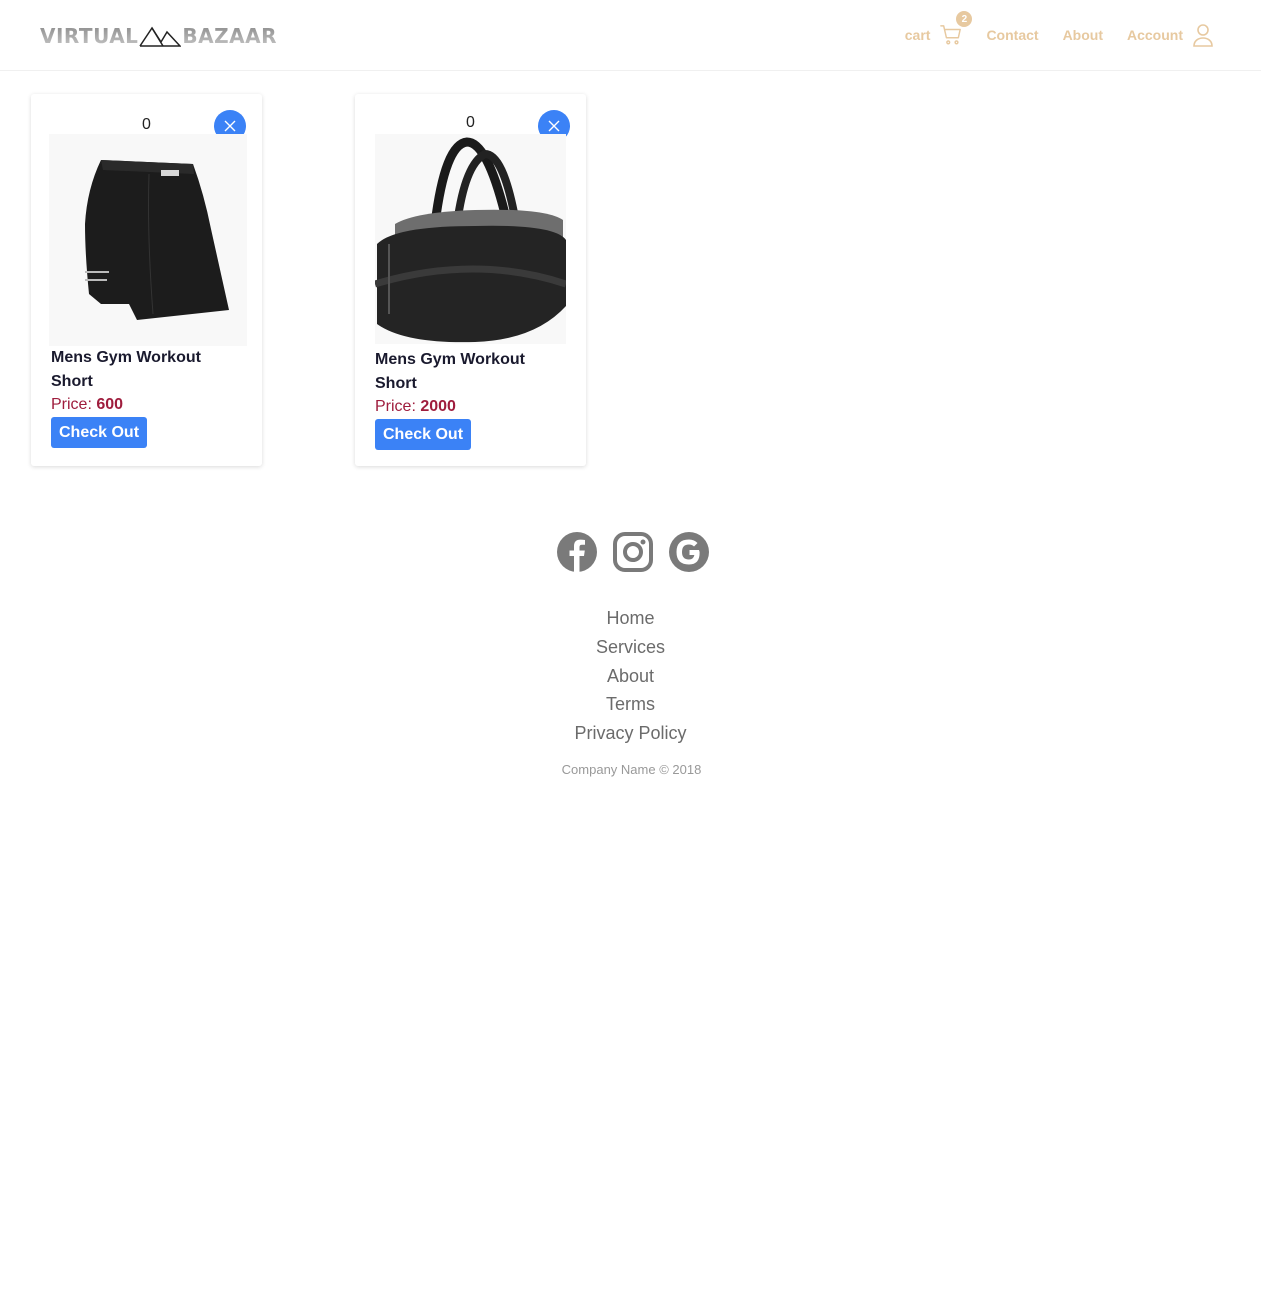  What do you see at coordinates (630, 704) in the screenshot?
I see `footer-link-terms: Terms` at bounding box center [630, 704].